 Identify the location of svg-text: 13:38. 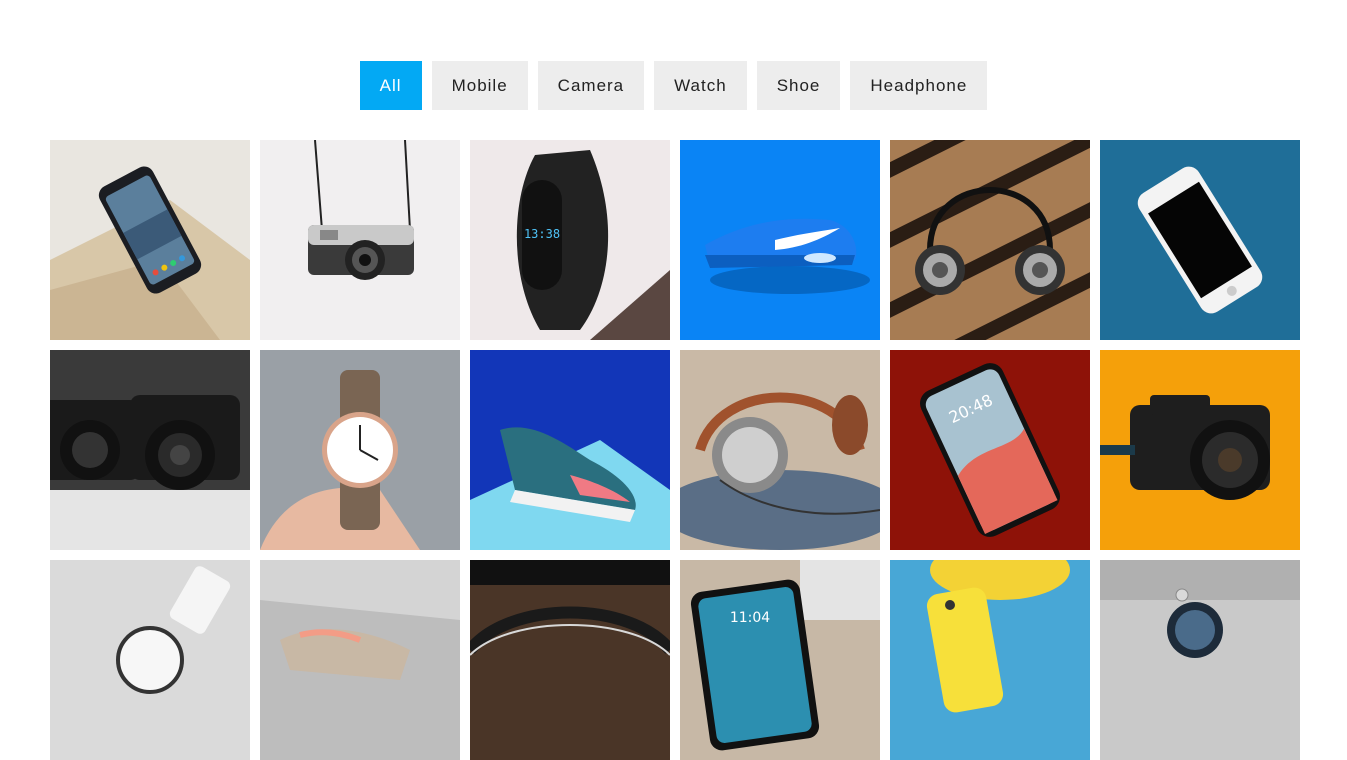
(542, 234).